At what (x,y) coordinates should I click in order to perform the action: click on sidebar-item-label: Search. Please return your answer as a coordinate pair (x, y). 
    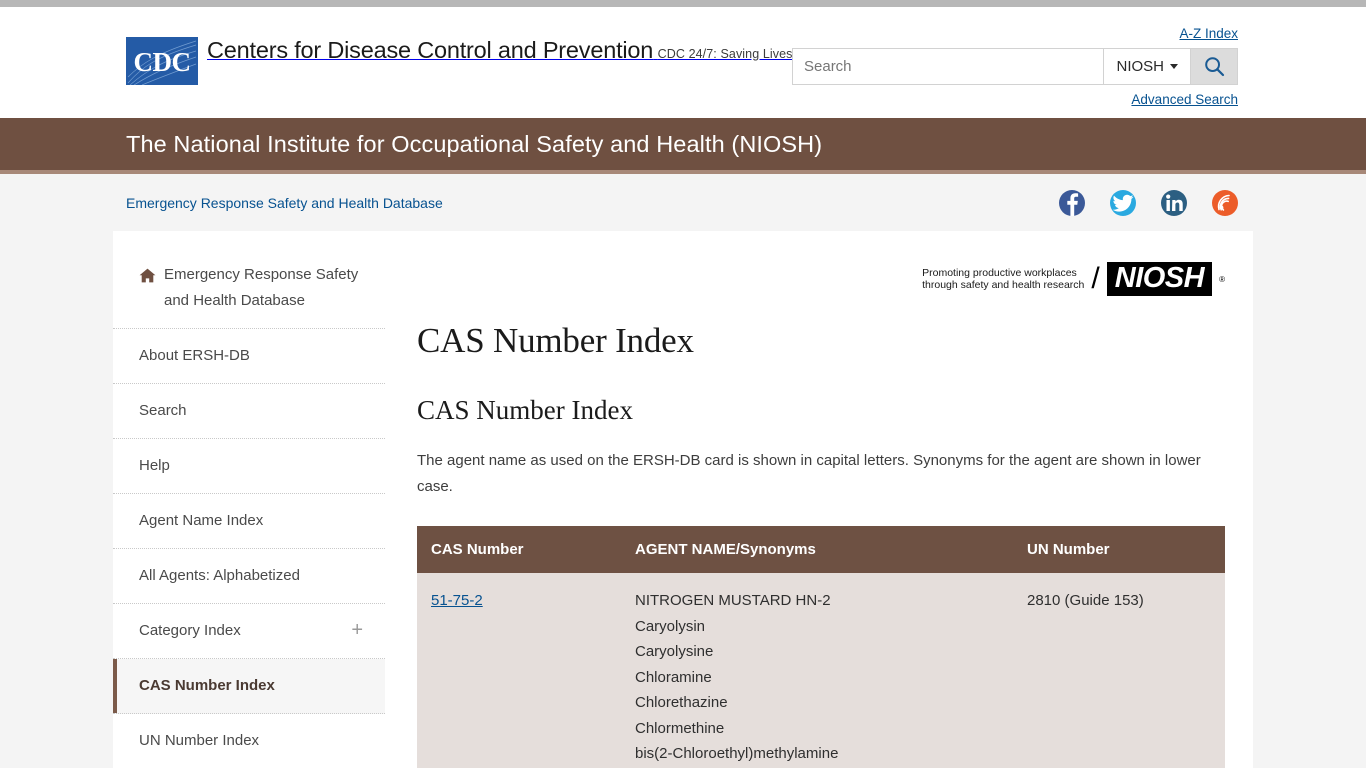
    Looking at the image, I should click on (163, 410).